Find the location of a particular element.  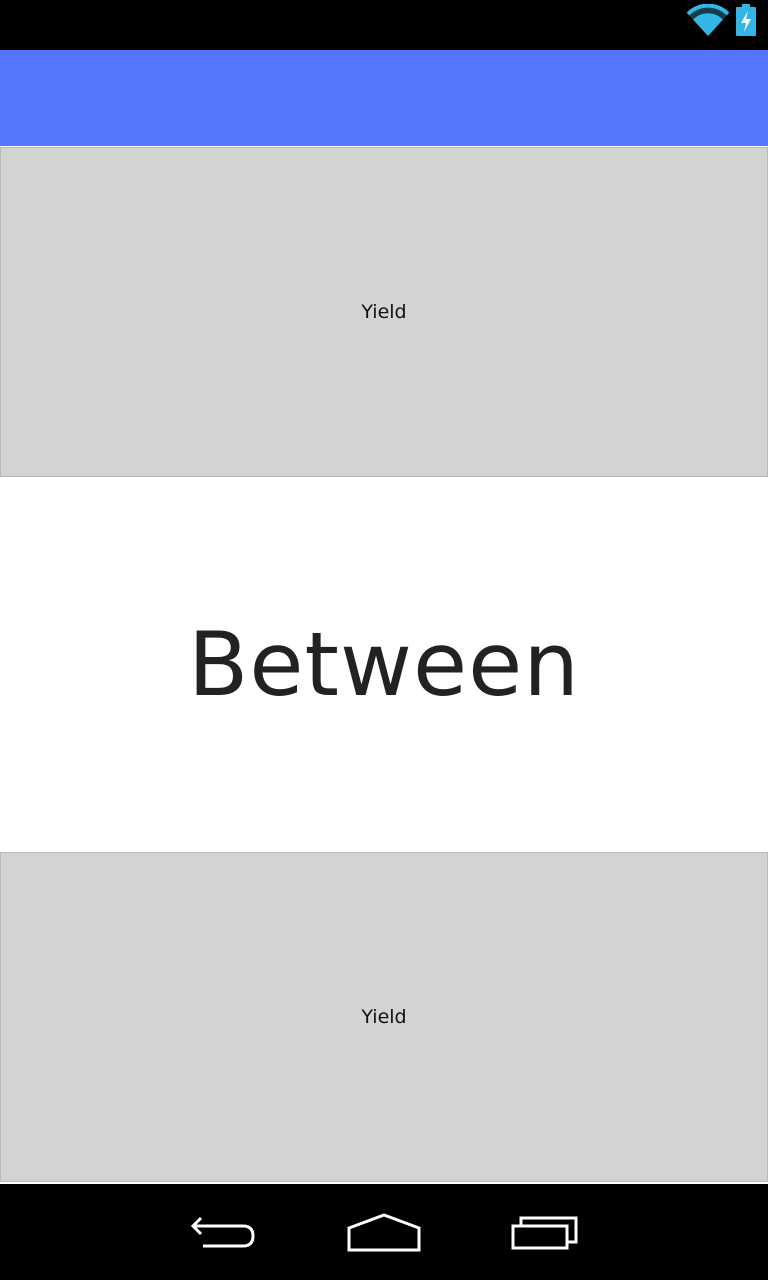

recents-button is located at coordinates (546, 1232).